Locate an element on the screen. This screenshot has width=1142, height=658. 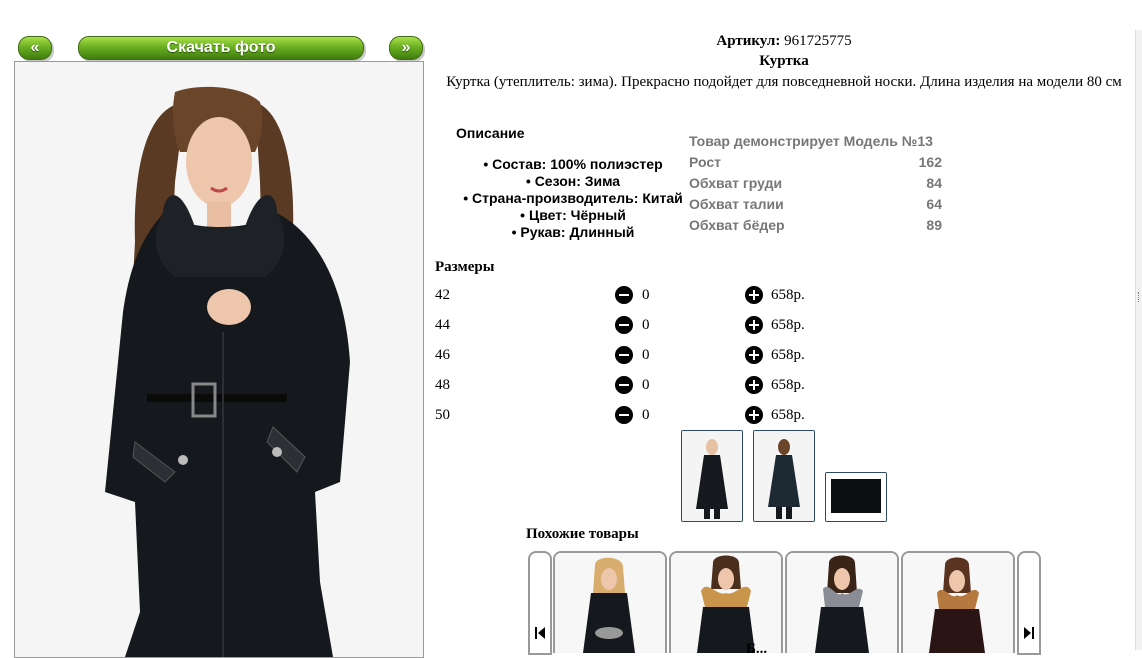
size-label: 50 is located at coordinates (442, 415).